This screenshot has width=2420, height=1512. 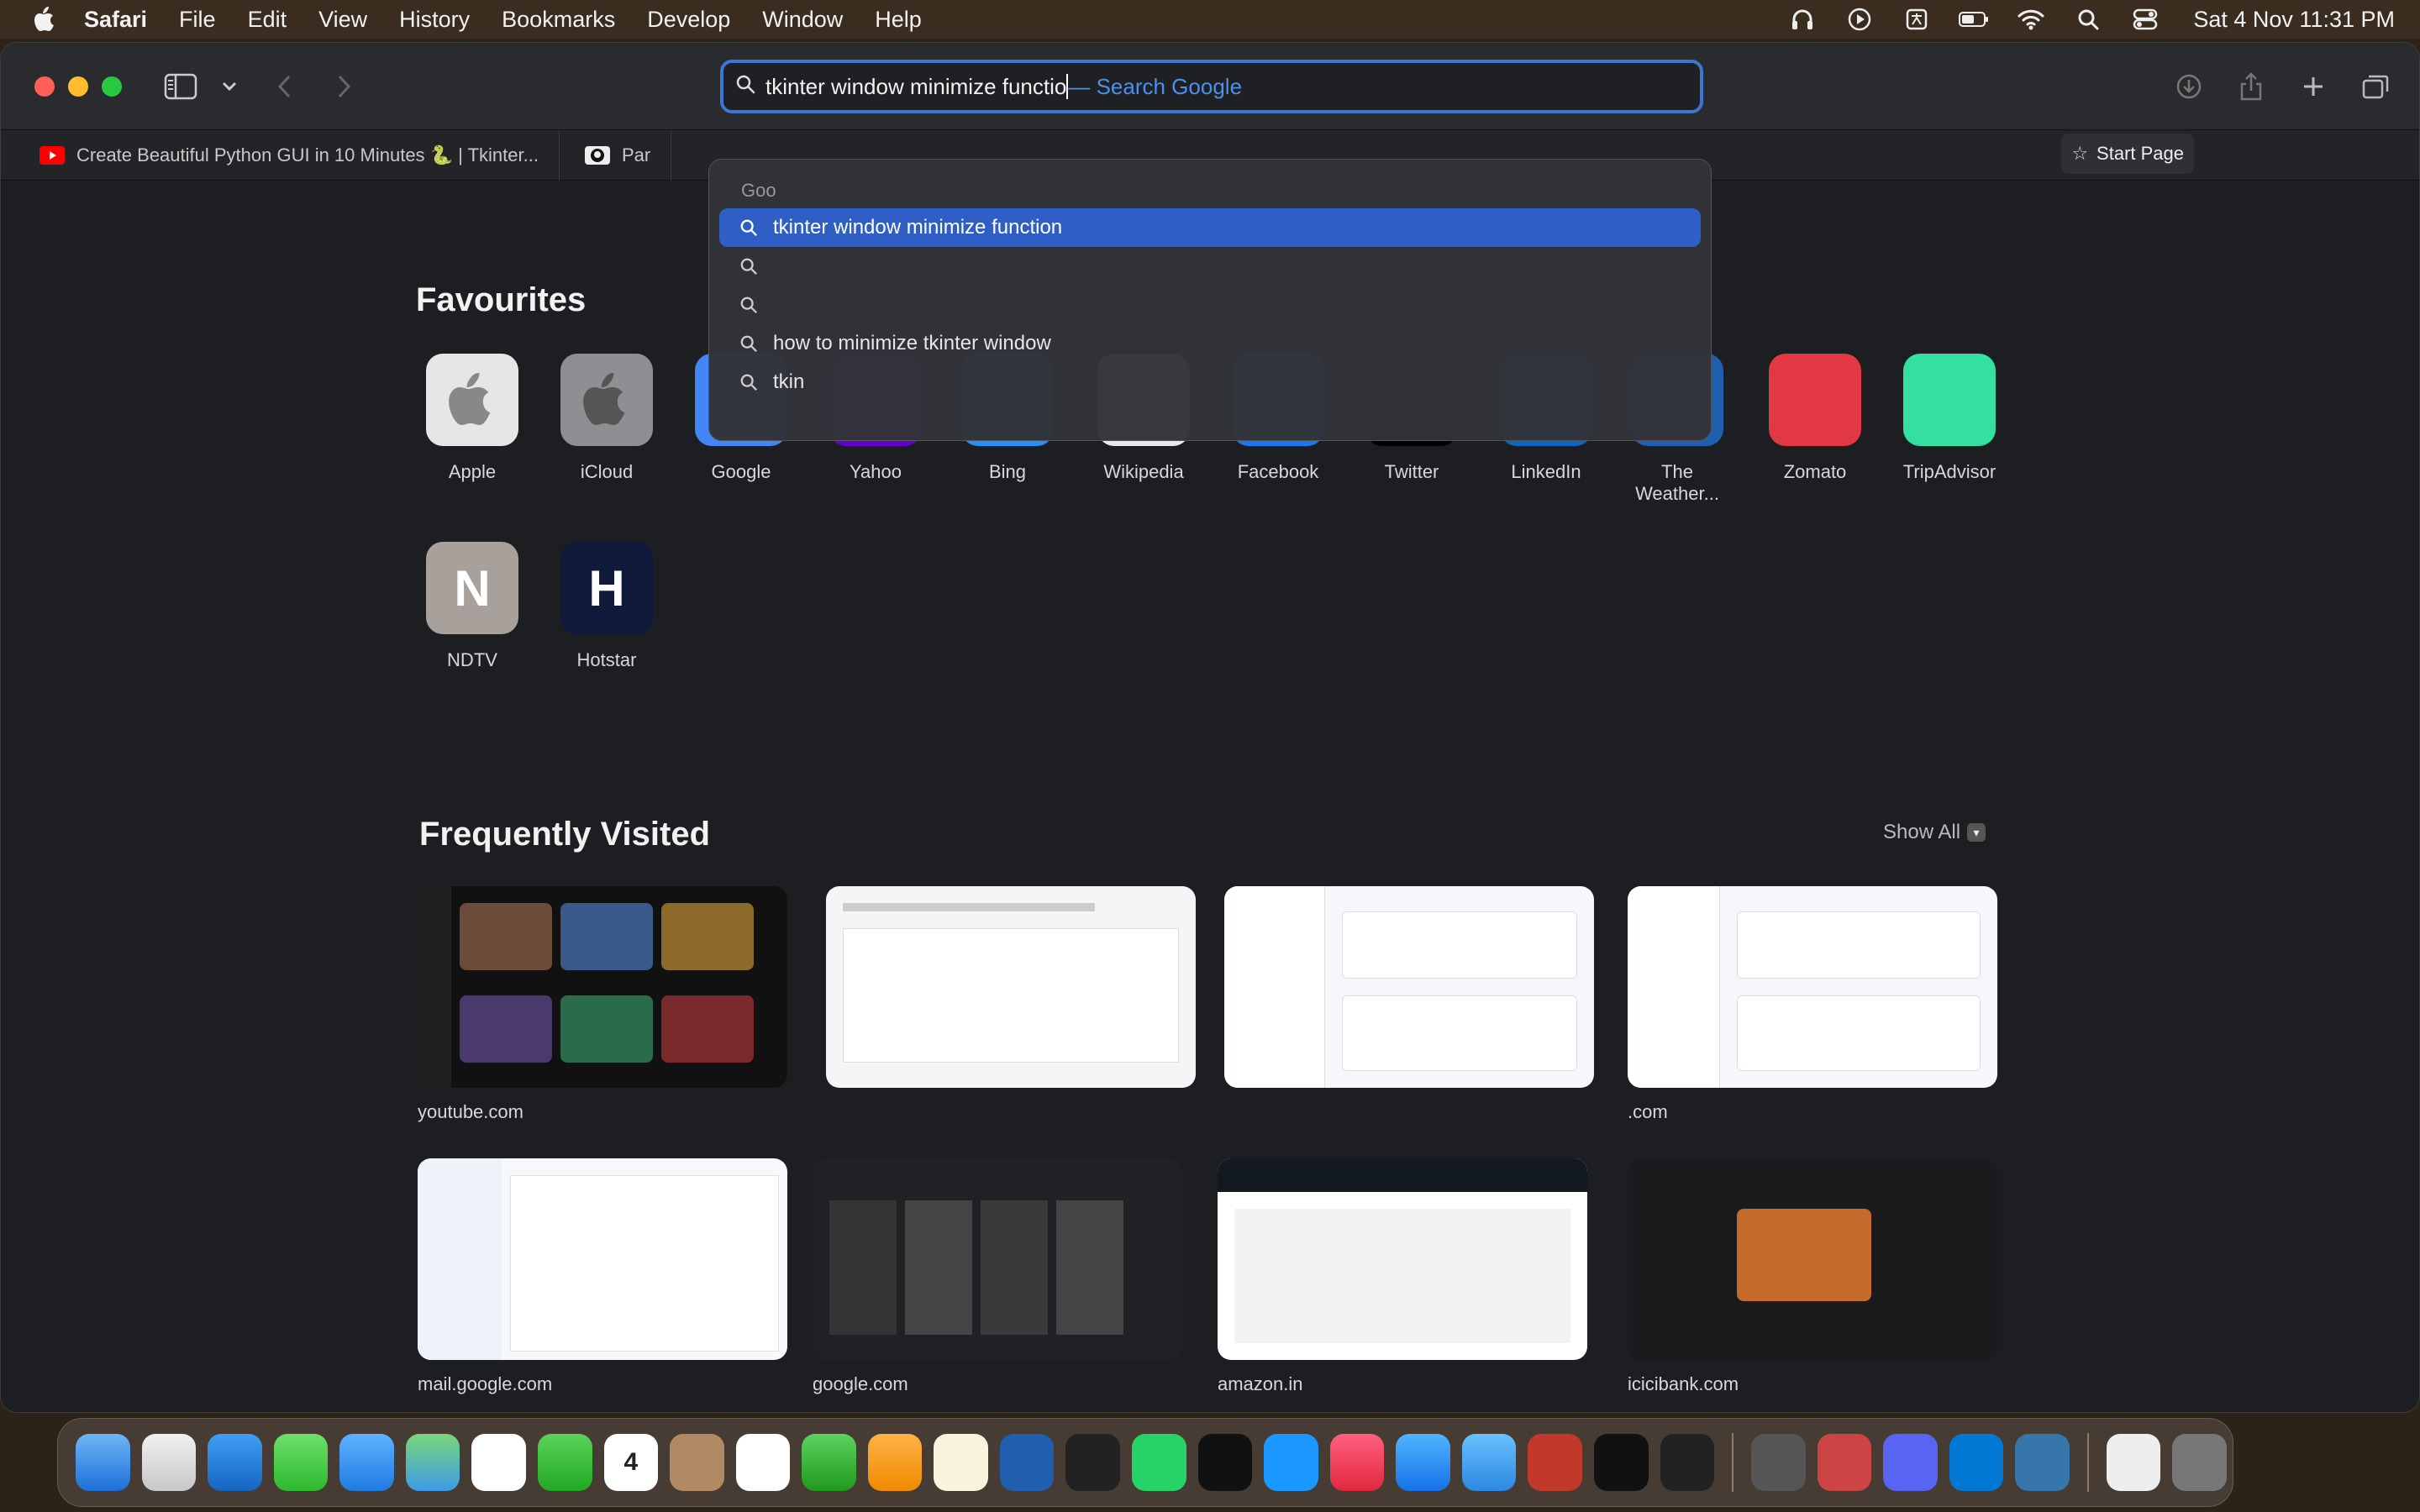 I want to click on address-search-hint: — Search Google, so click(x=1155, y=86).